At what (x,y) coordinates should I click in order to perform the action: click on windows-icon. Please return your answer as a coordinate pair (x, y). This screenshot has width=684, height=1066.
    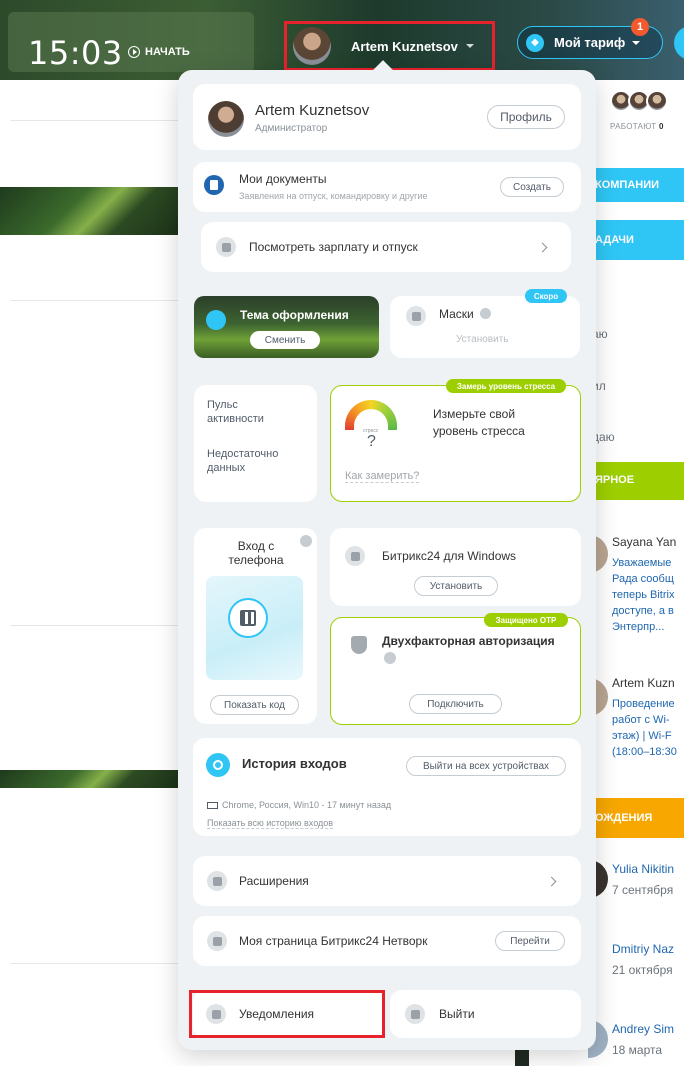
    Looking at the image, I should click on (355, 556).